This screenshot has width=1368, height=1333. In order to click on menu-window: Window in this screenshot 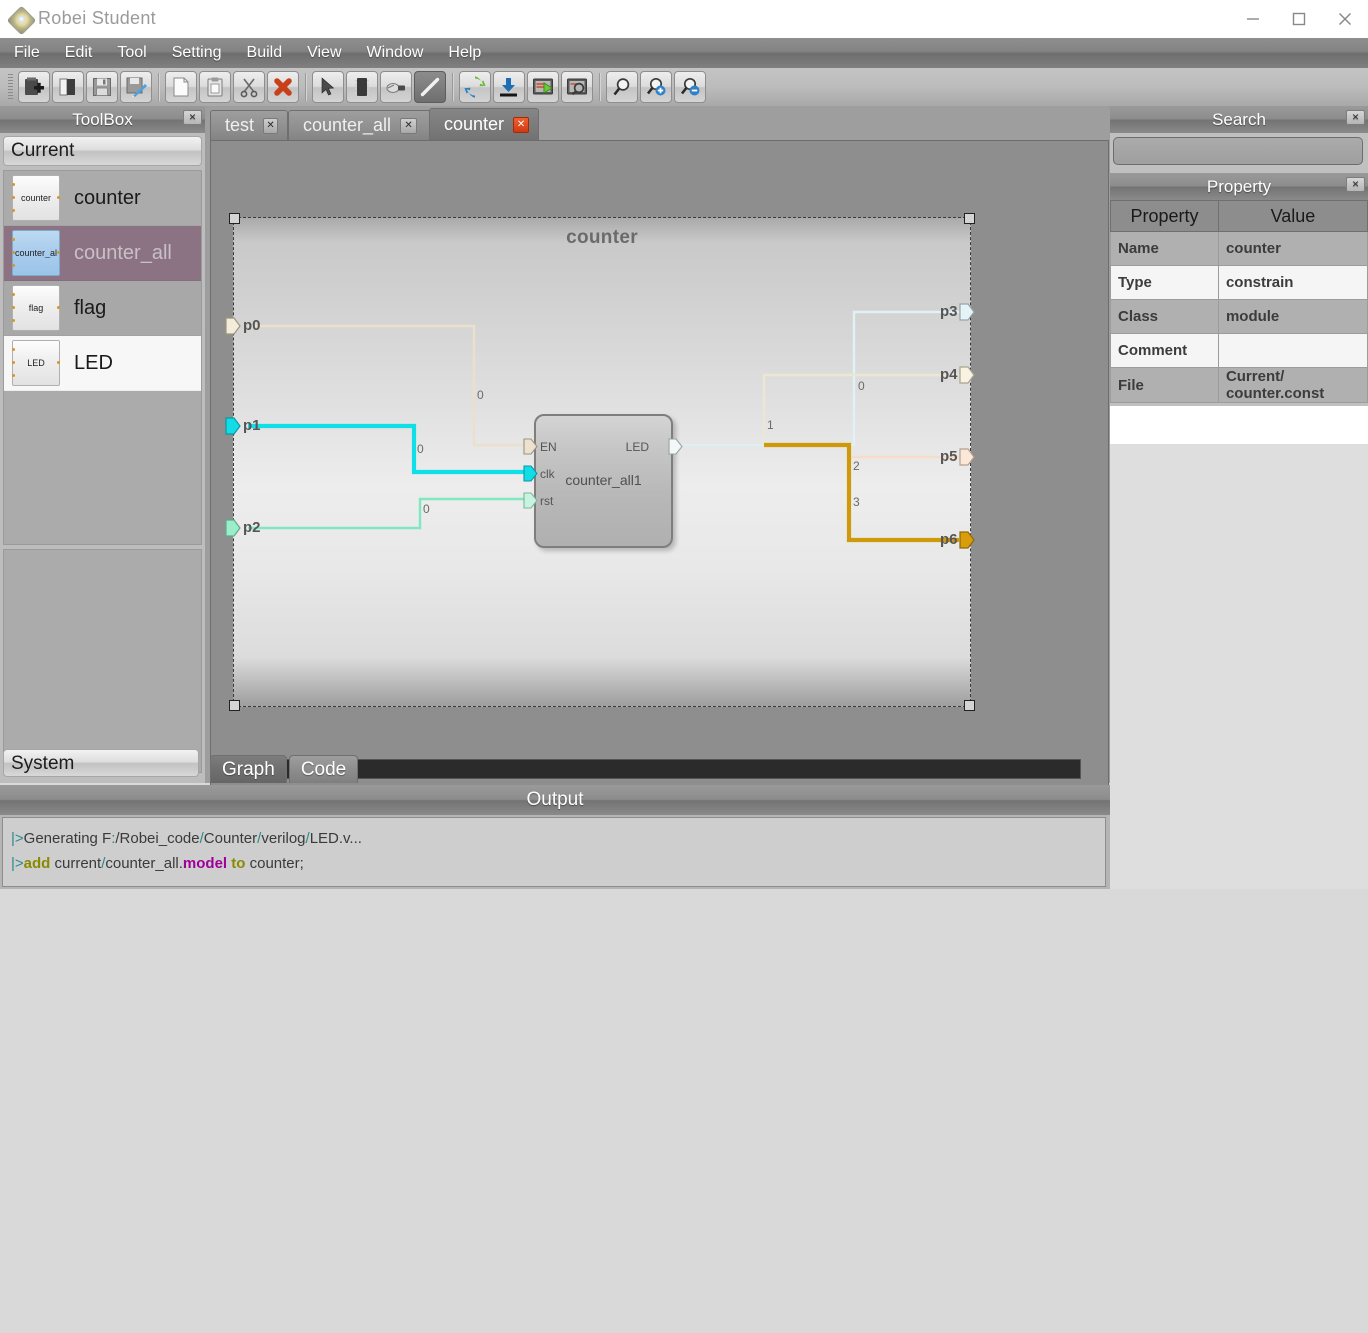, I will do `click(395, 53)`.